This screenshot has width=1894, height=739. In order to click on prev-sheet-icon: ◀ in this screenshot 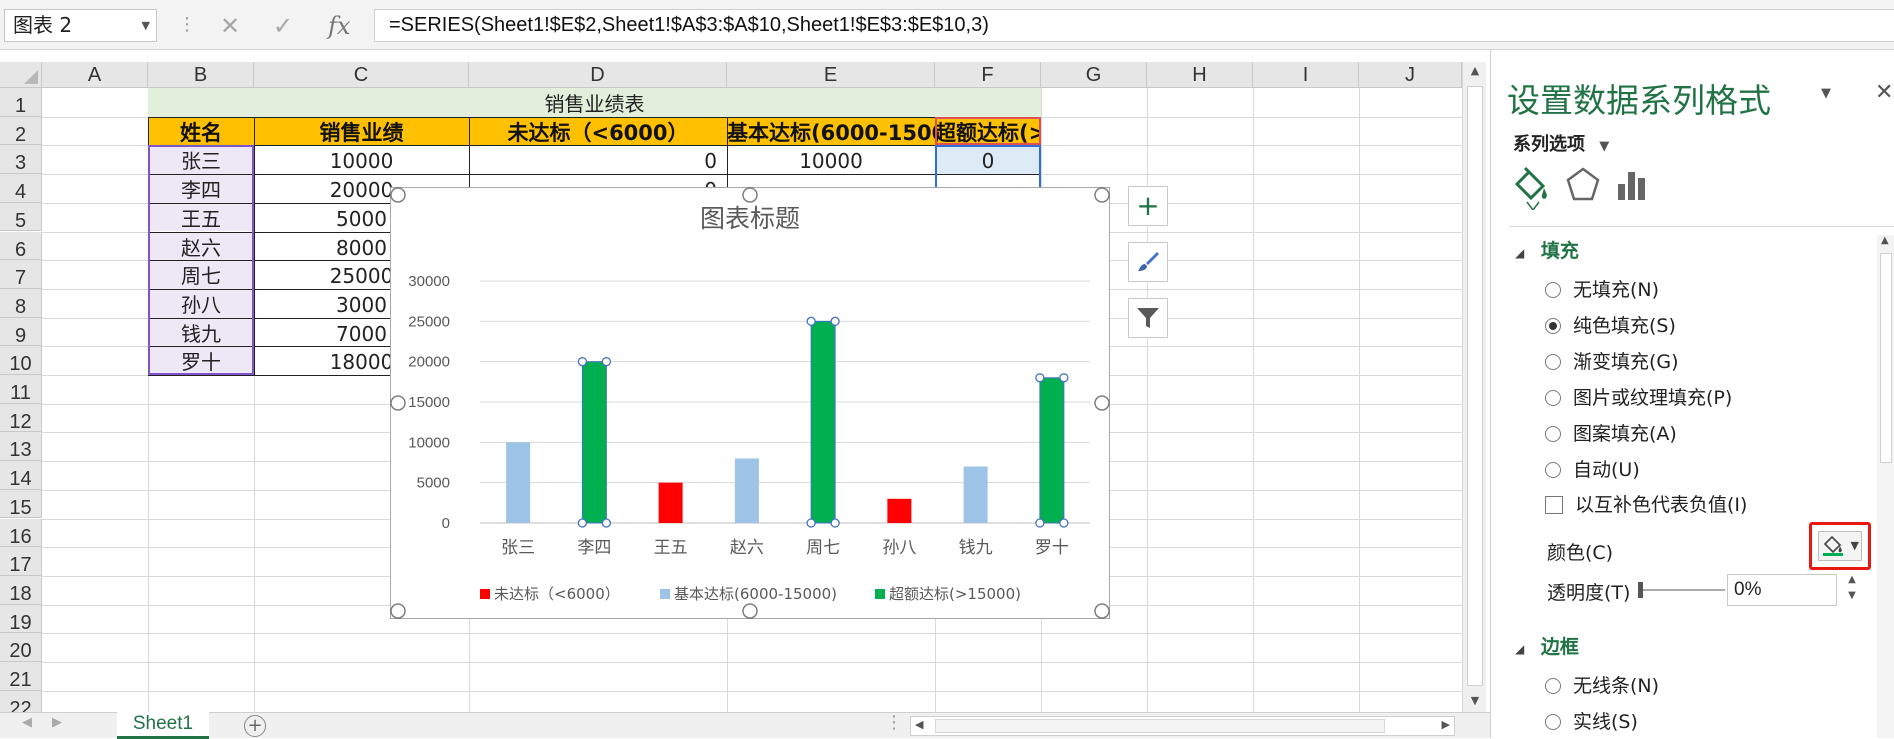, I will do `click(27, 722)`.